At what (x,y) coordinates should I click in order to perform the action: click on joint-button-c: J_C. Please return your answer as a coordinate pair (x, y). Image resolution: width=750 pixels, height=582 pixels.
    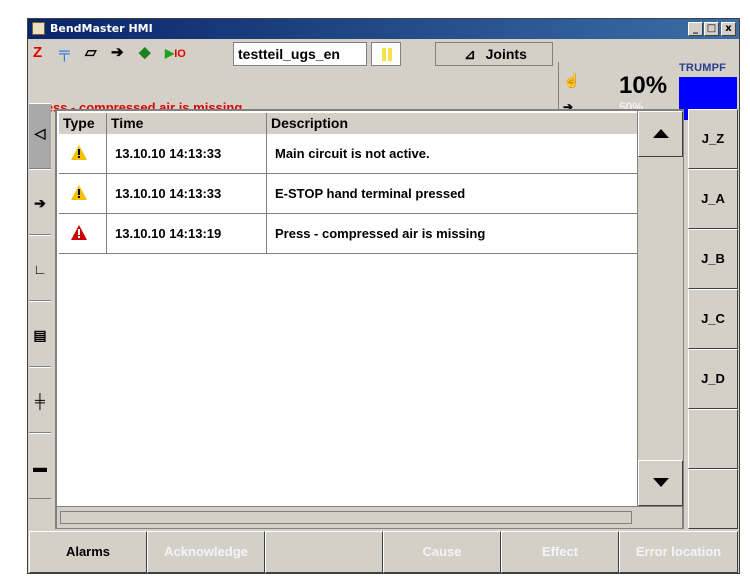
    Looking at the image, I should click on (713, 319).